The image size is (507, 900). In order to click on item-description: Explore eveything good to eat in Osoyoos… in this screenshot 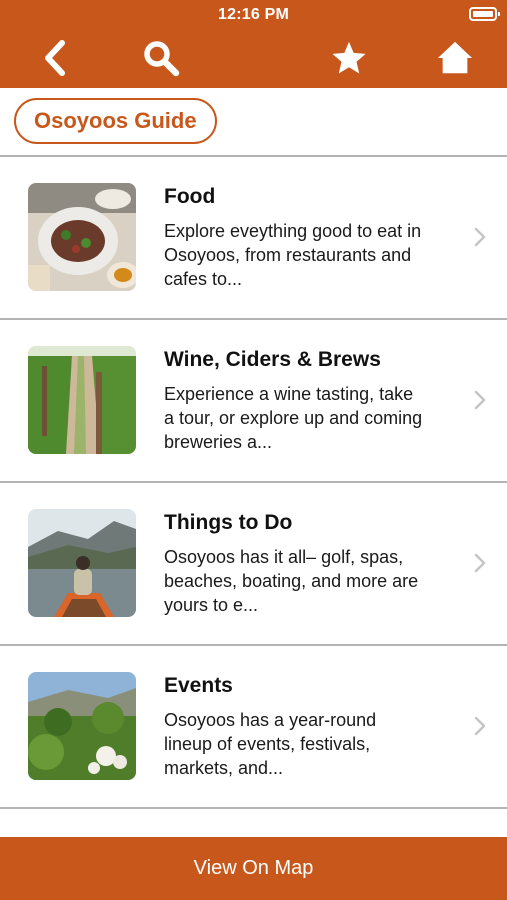, I will do `click(293, 255)`.